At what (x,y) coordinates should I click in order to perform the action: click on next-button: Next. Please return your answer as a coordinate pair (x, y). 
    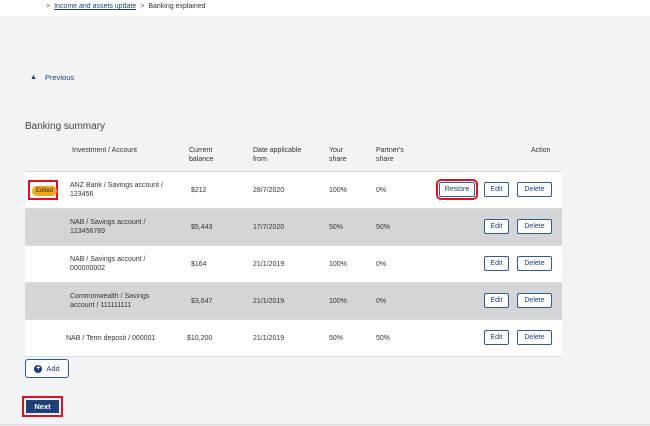
    Looking at the image, I should click on (42, 406).